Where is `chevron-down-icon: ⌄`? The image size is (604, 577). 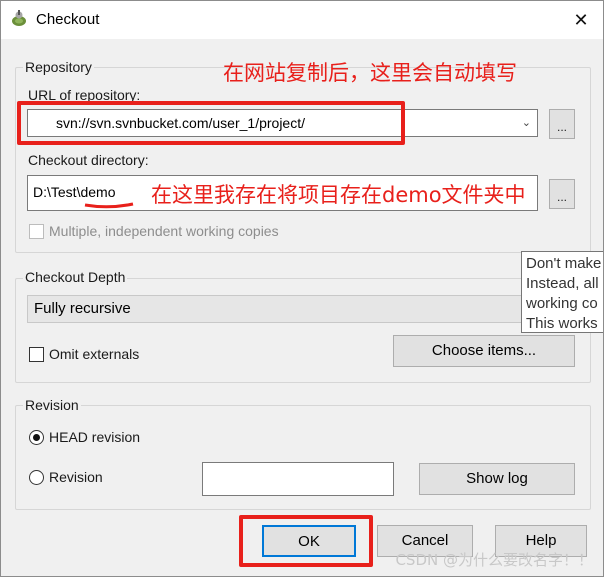
chevron-down-icon: ⌄ is located at coordinates (526, 123).